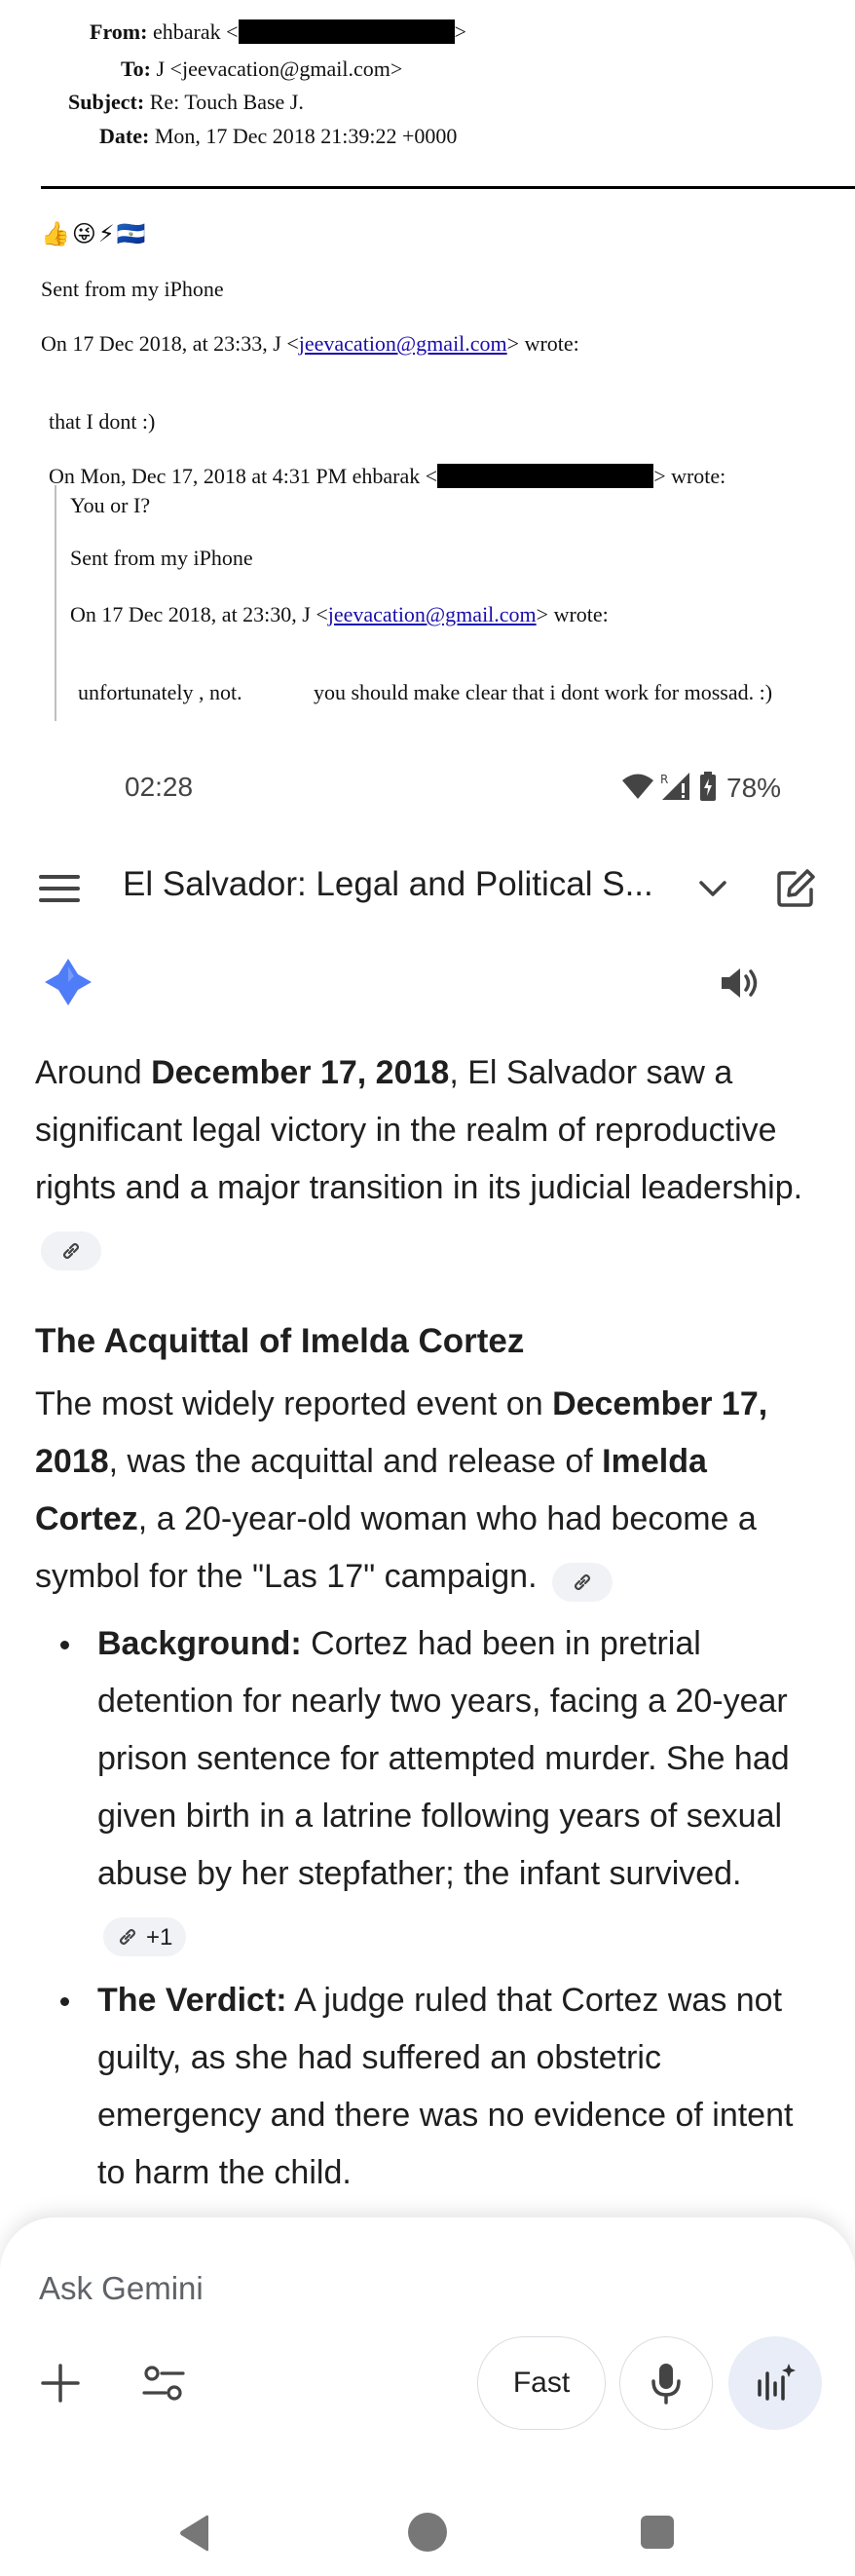 The height and width of the screenshot is (2576, 855). What do you see at coordinates (664, 779) in the screenshot?
I see `svg-text: R` at bounding box center [664, 779].